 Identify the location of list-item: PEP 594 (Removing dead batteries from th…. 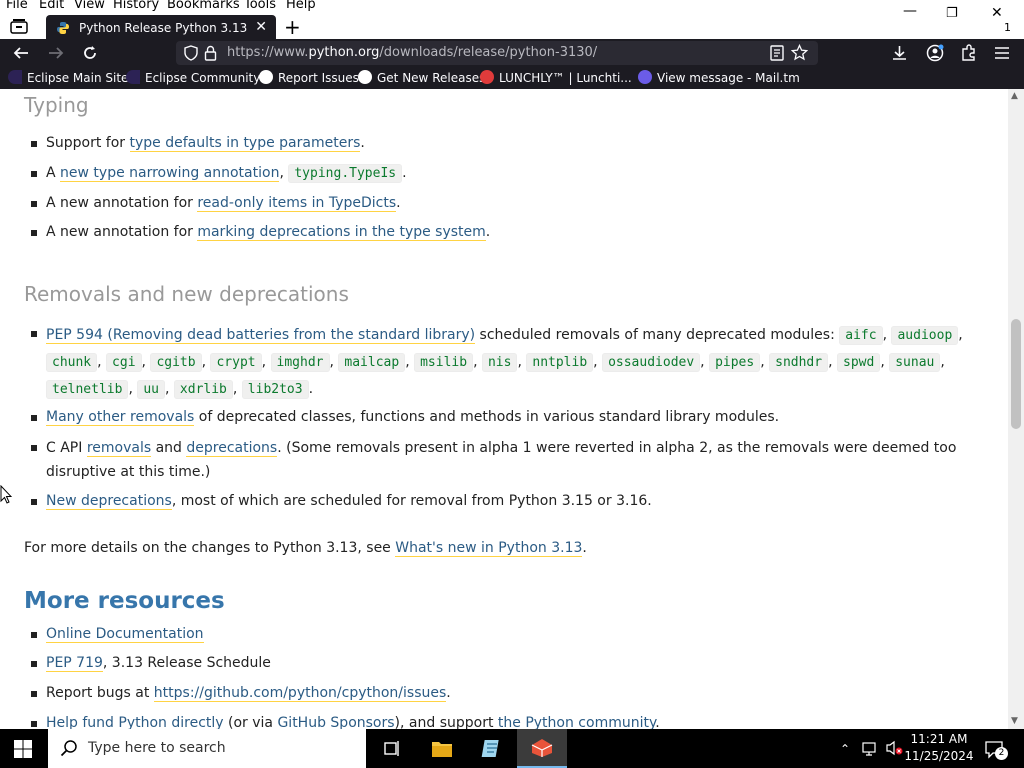
(508, 362).